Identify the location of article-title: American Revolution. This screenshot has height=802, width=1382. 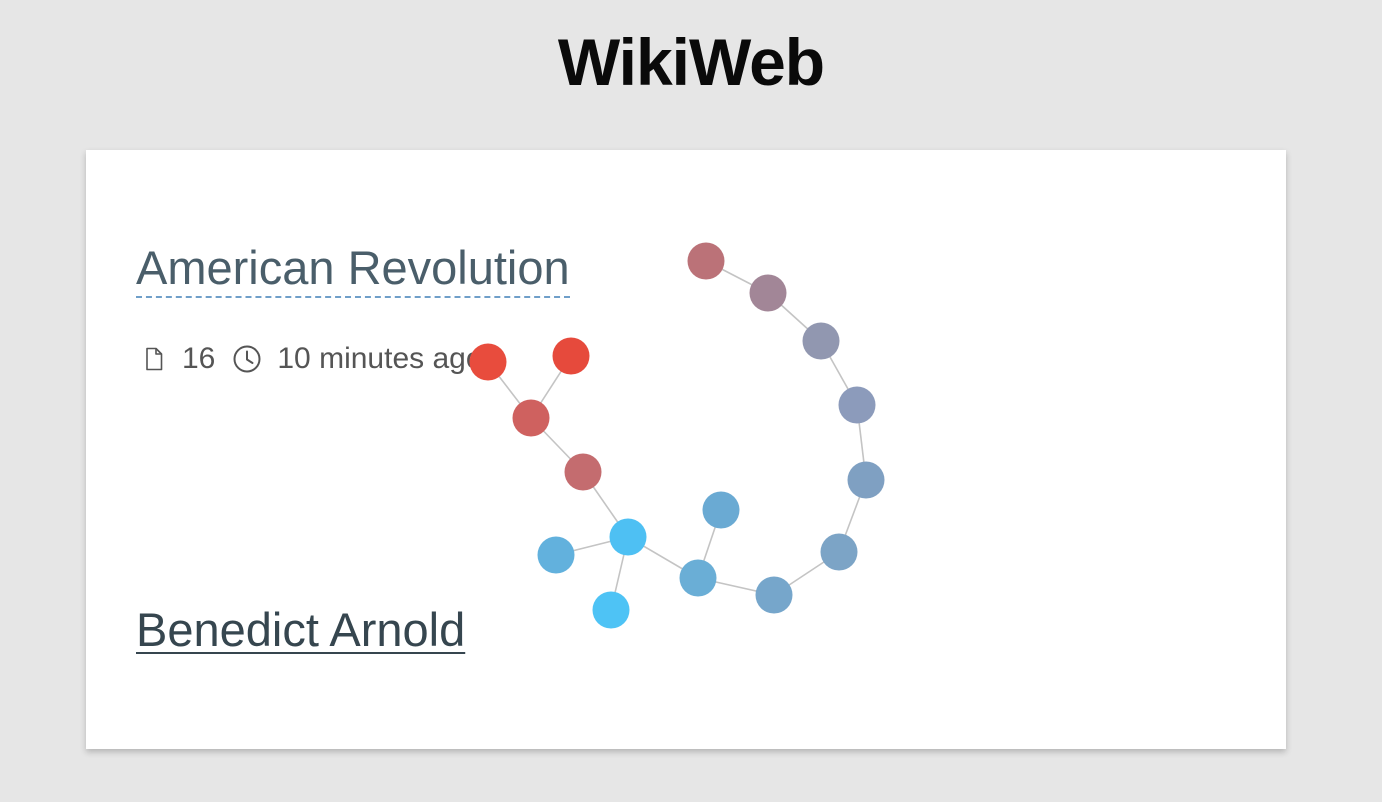
(353, 269).